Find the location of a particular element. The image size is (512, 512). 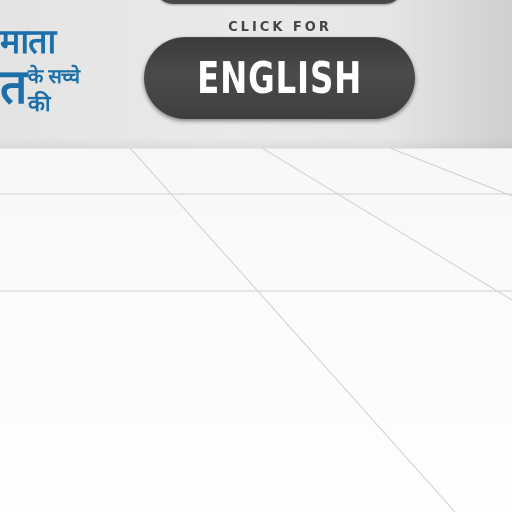

english-button-label: ENGLISH is located at coordinates (279, 78).